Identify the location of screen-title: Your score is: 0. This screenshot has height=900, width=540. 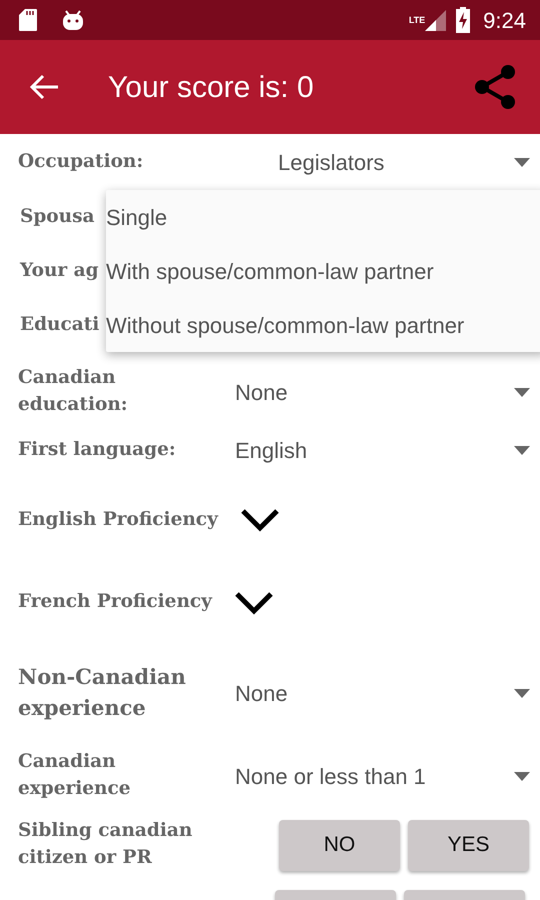
(211, 88).